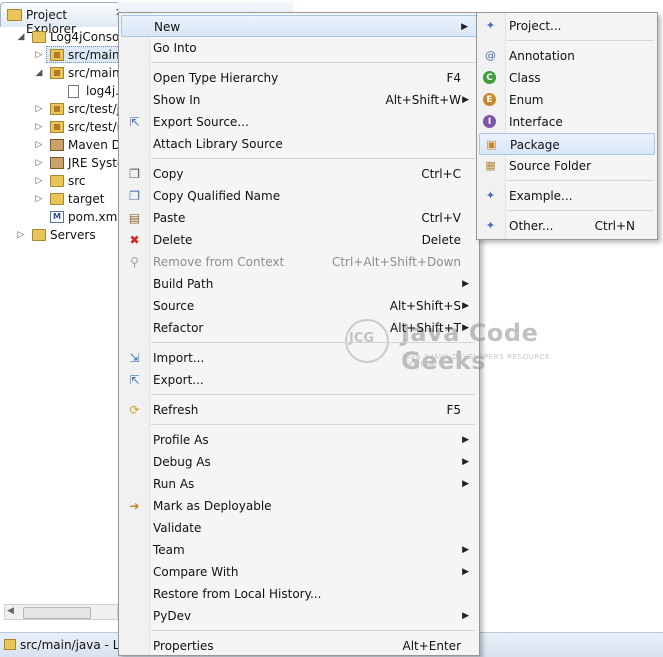  What do you see at coordinates (567, 166) in the screenshot?
I see `submenu-item-source-folder: ▦ Source Folder` at bounding box center [567, 166].